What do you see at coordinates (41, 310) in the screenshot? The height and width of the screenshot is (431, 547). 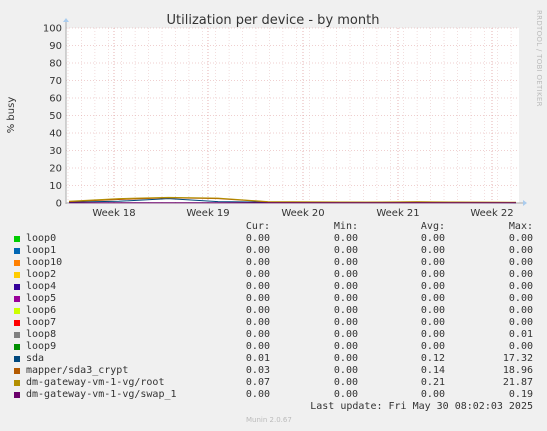 I see `legend-series-name: loop6` at bounding box center [41, 310].